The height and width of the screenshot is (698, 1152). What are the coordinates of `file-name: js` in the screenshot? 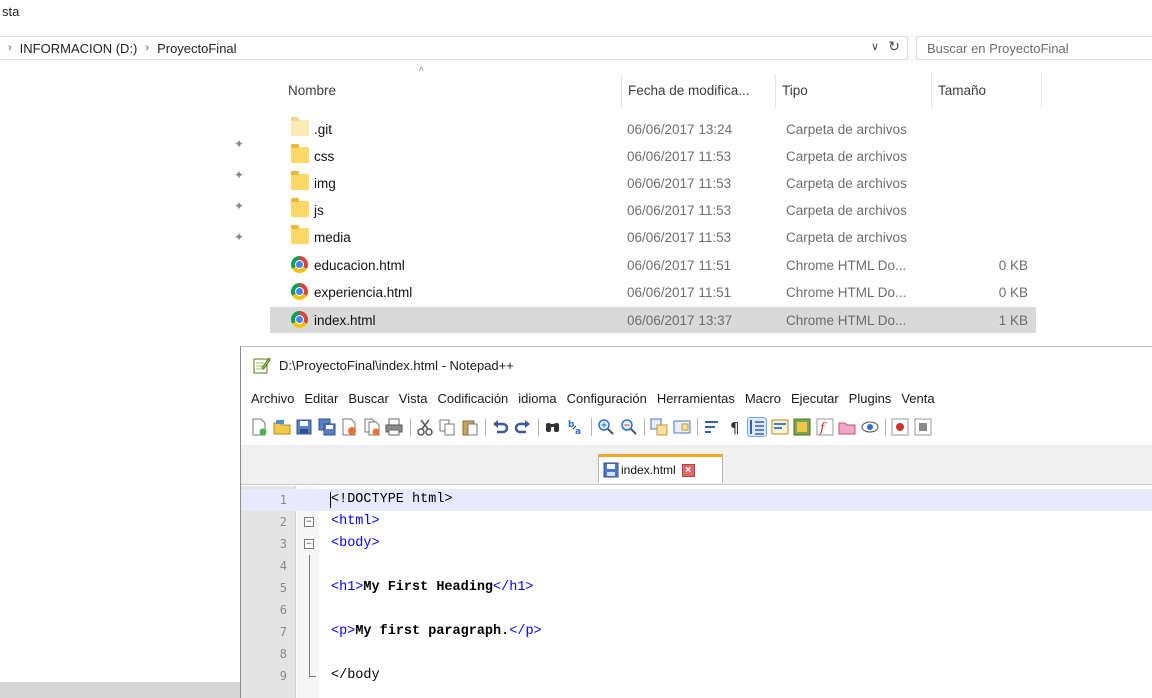 It's located at (319, 210).